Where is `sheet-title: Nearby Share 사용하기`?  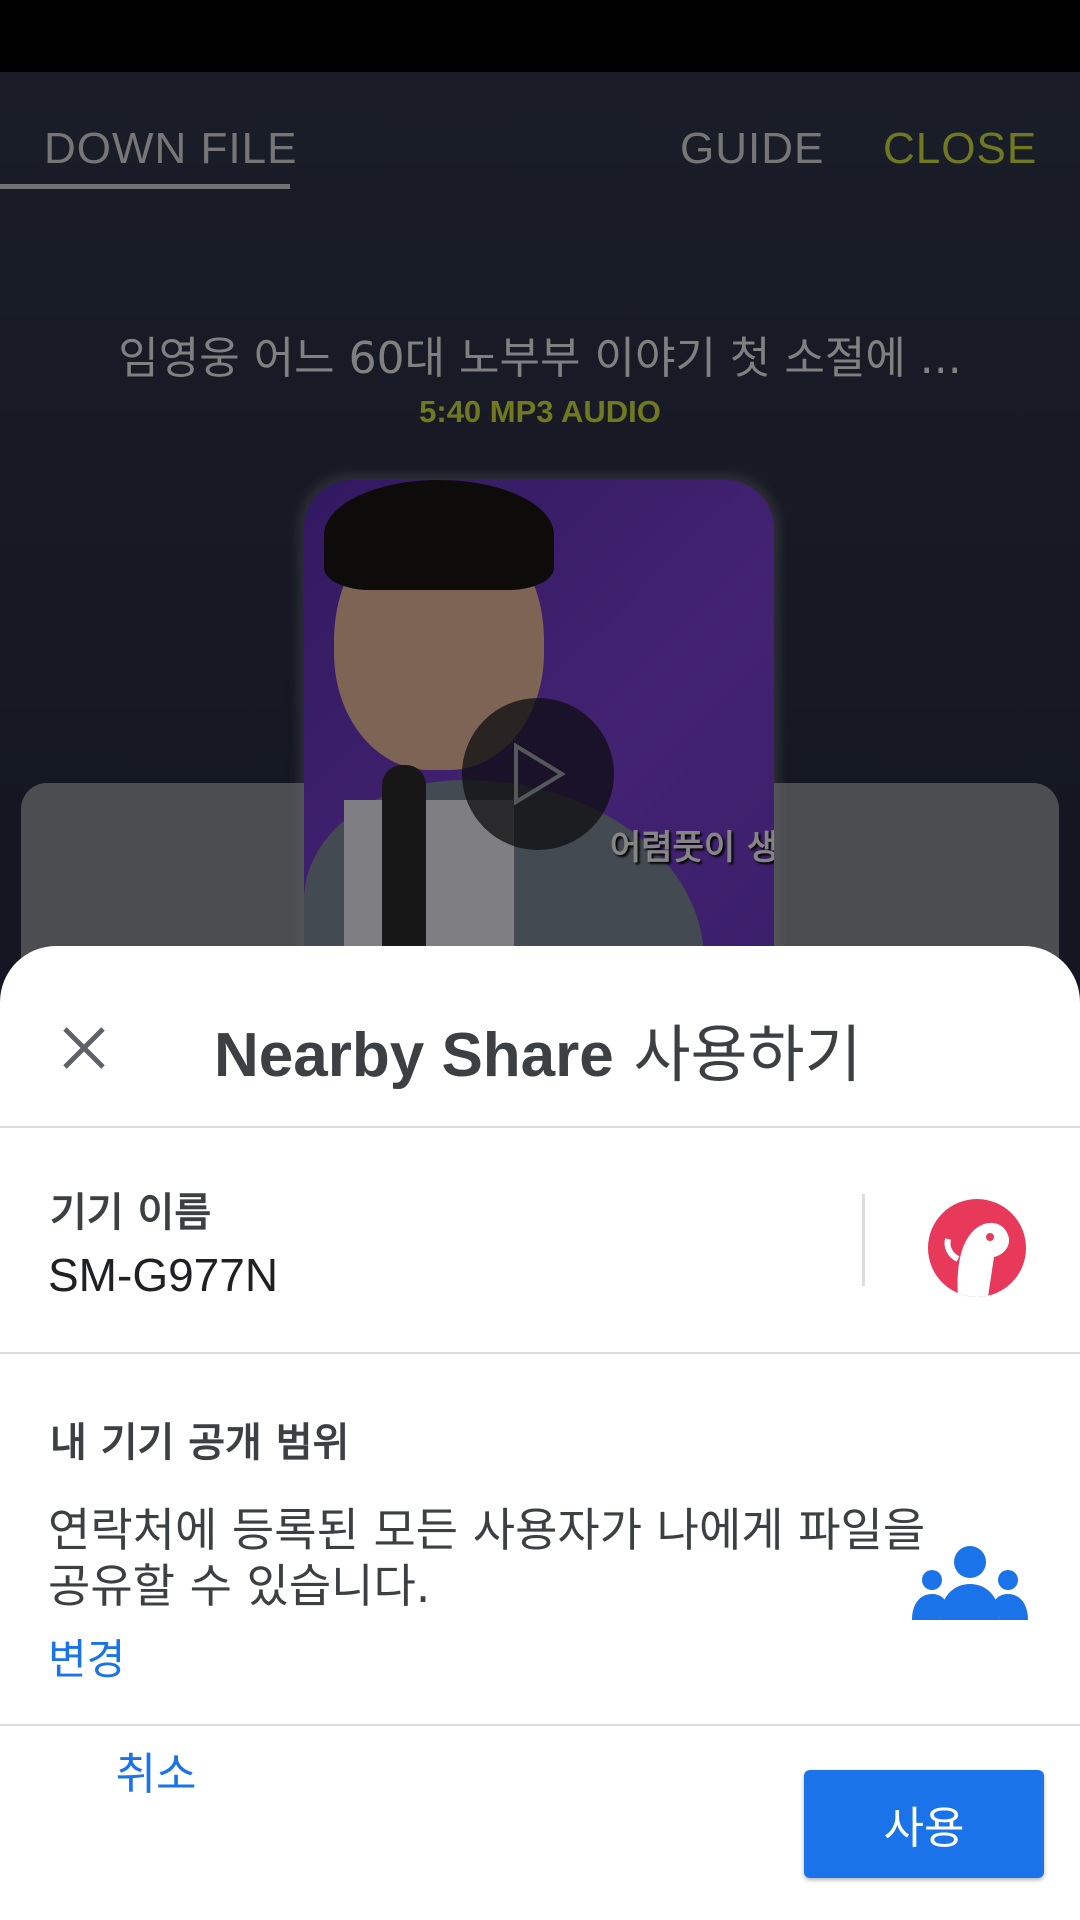
sheet-title: Nearby Share 사용하기 is located at coordinates (538, 1049).